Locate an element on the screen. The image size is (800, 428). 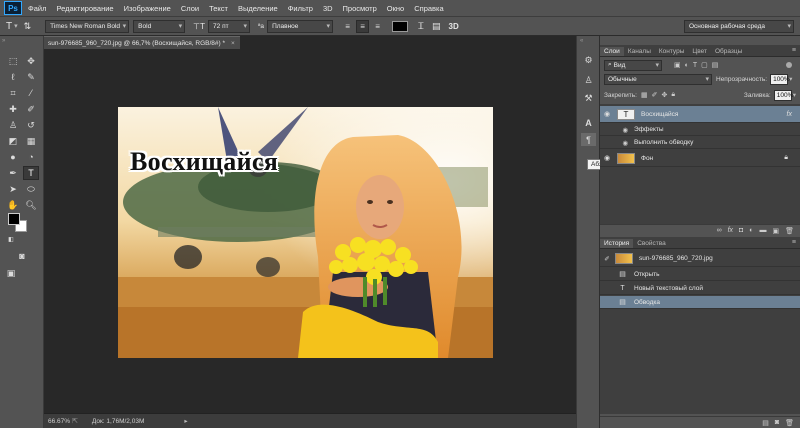
filter-type-icon: T is located at coordinates (695, 65).